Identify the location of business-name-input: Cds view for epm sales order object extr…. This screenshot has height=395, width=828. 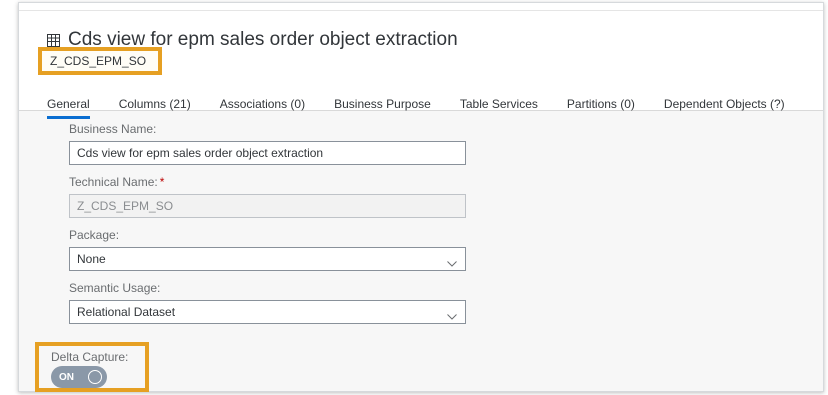
(267, 153).